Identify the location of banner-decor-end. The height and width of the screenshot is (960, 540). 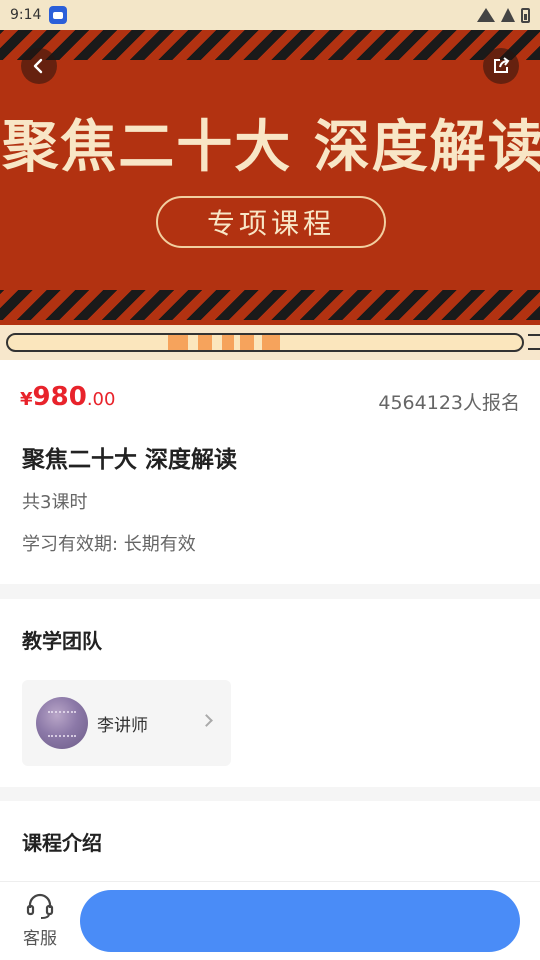
(534, 342).